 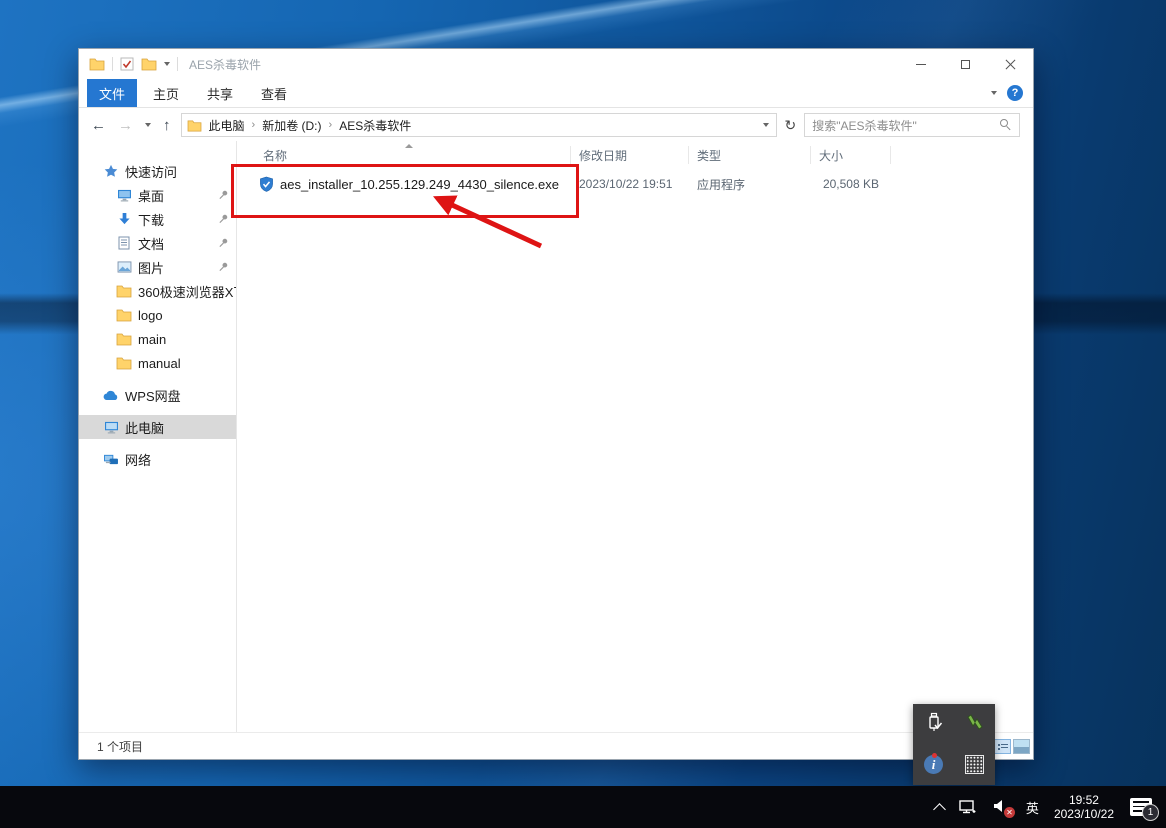 I want to click on sidebar-item-folder-360: 360极速浏览器X下载, so click(x=157, y=291).